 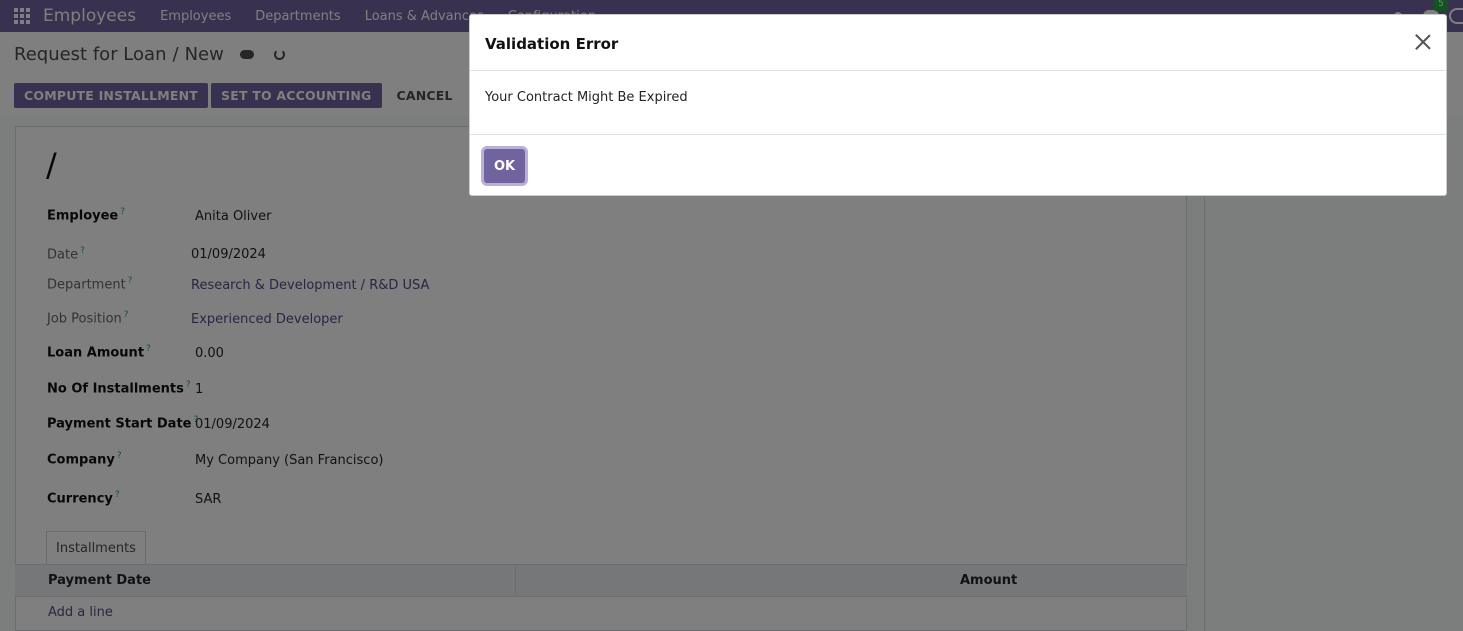 I want to click on dialog-message: Your Contract Might Be Expired, so click(x=586, y=97).